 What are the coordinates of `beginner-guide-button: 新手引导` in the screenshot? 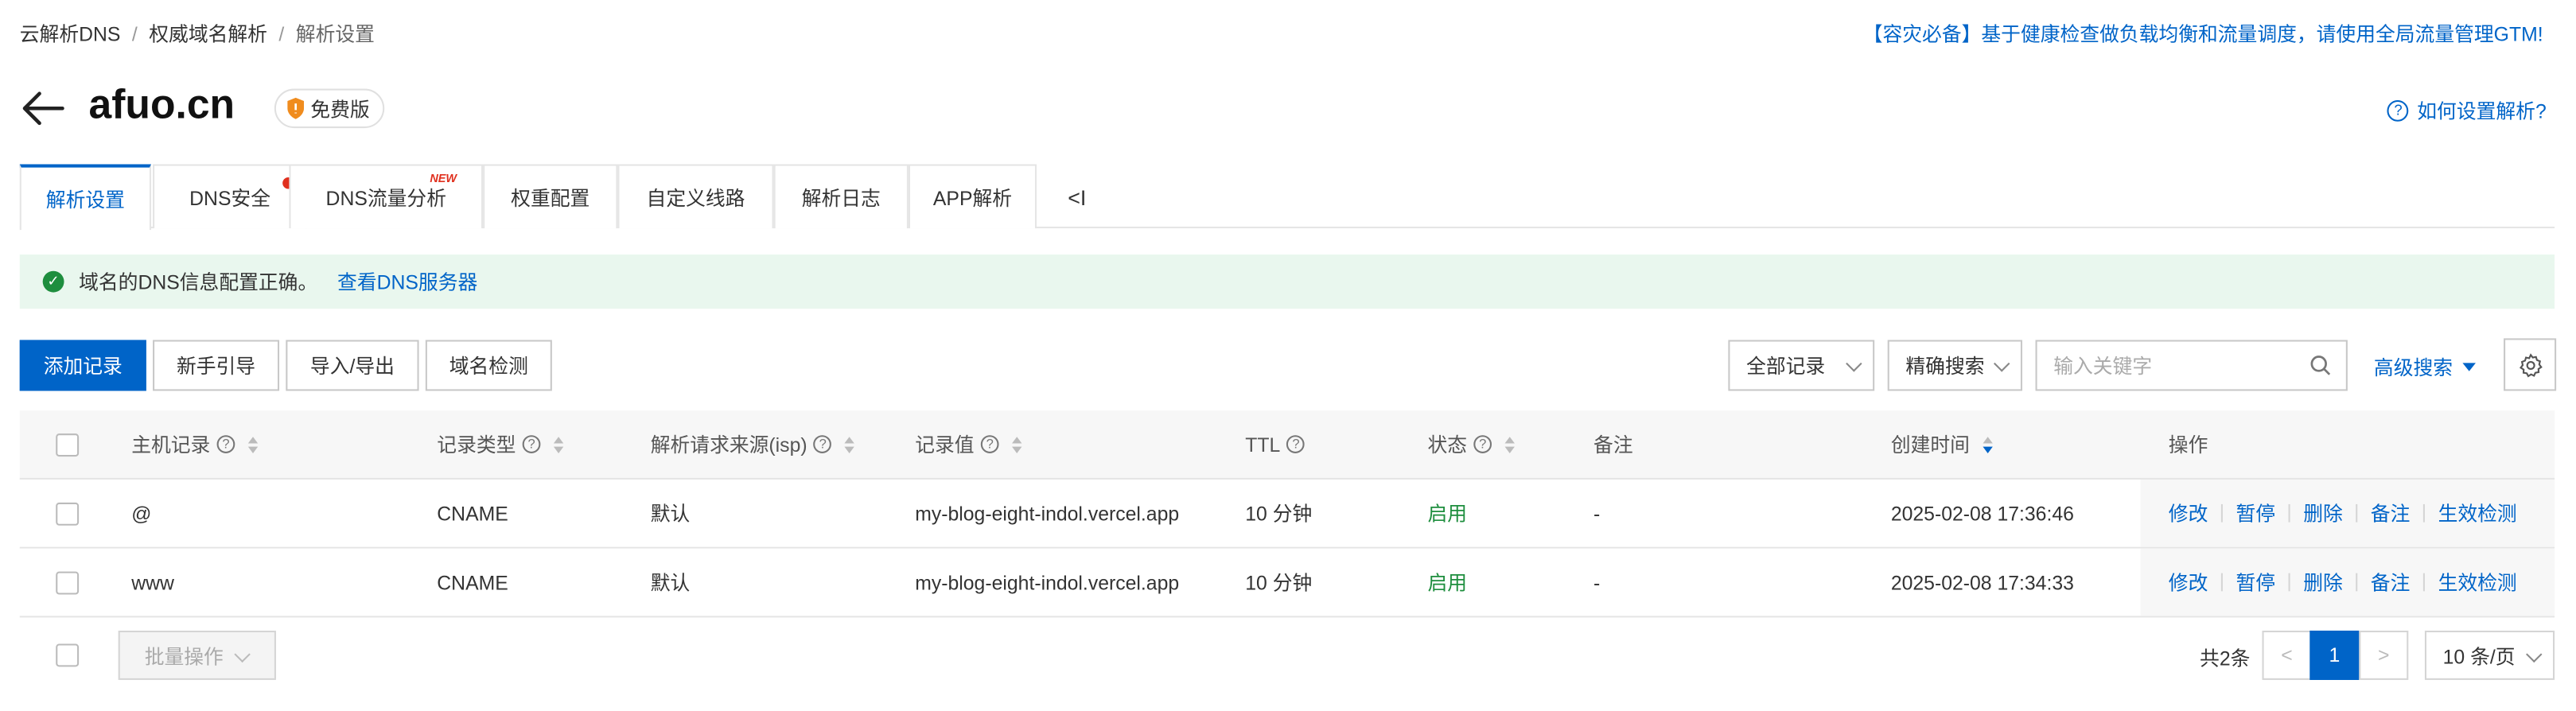 It's located at (217, 365).